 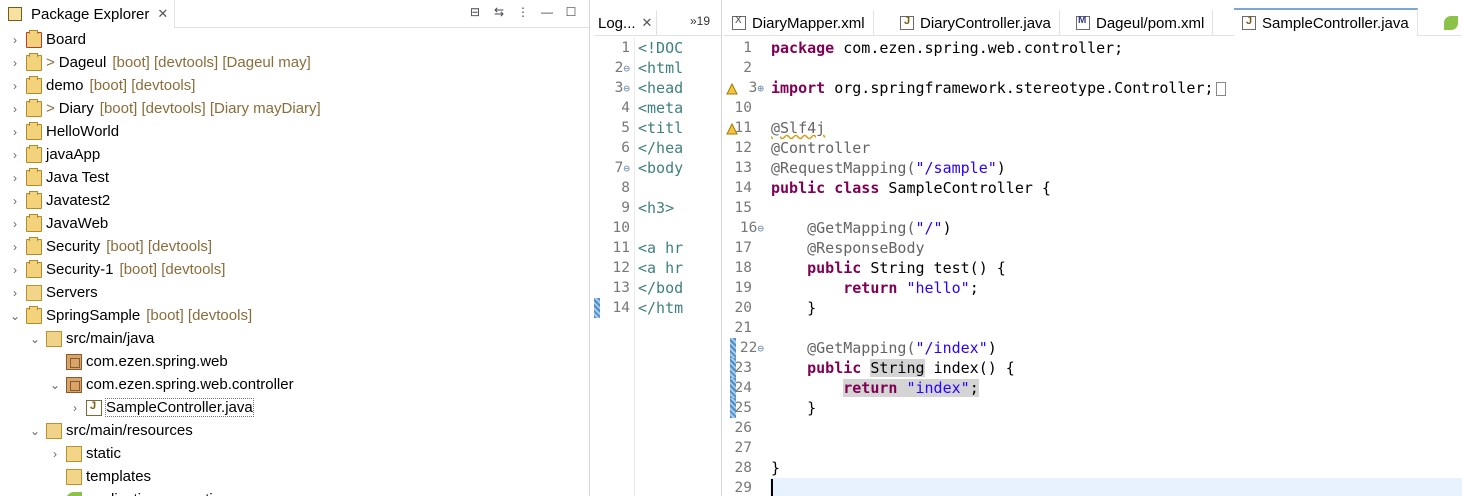 I want to click on tree-item: › static, so click(x=60, y=453).